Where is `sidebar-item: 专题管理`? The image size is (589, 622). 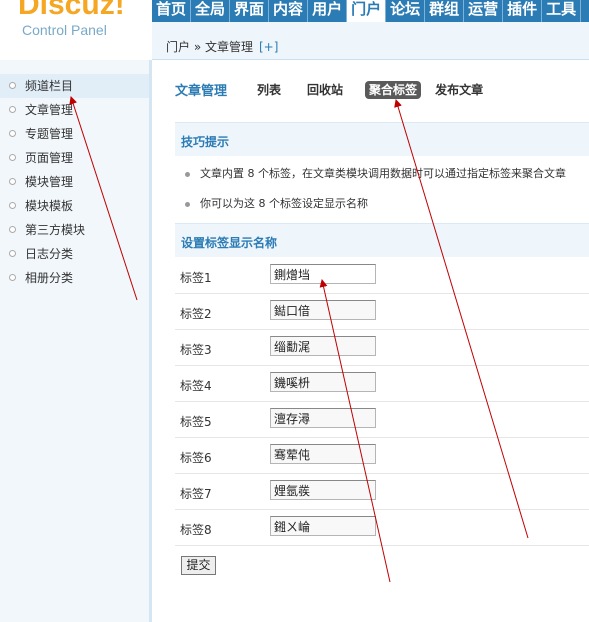 sidebar-item: 专题管理 is located at coordinates (74, 134).